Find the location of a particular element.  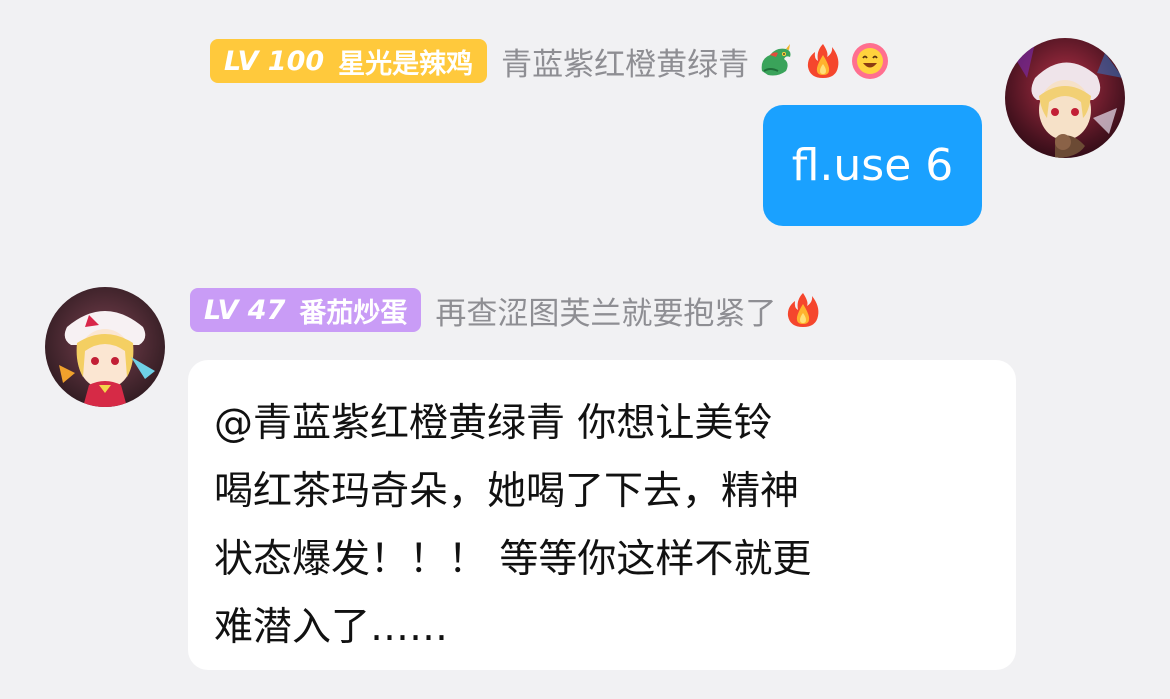

level-badge: LV 100 星光是辣鸡 is located at coordinates (349, 61).